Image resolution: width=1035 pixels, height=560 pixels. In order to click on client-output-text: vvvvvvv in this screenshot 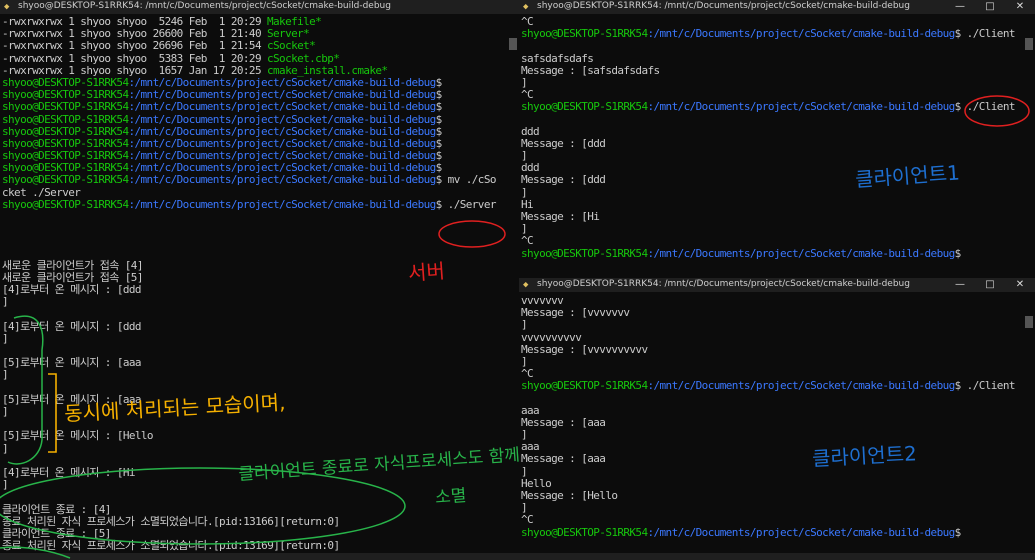, I will do `click(542, 300)`.